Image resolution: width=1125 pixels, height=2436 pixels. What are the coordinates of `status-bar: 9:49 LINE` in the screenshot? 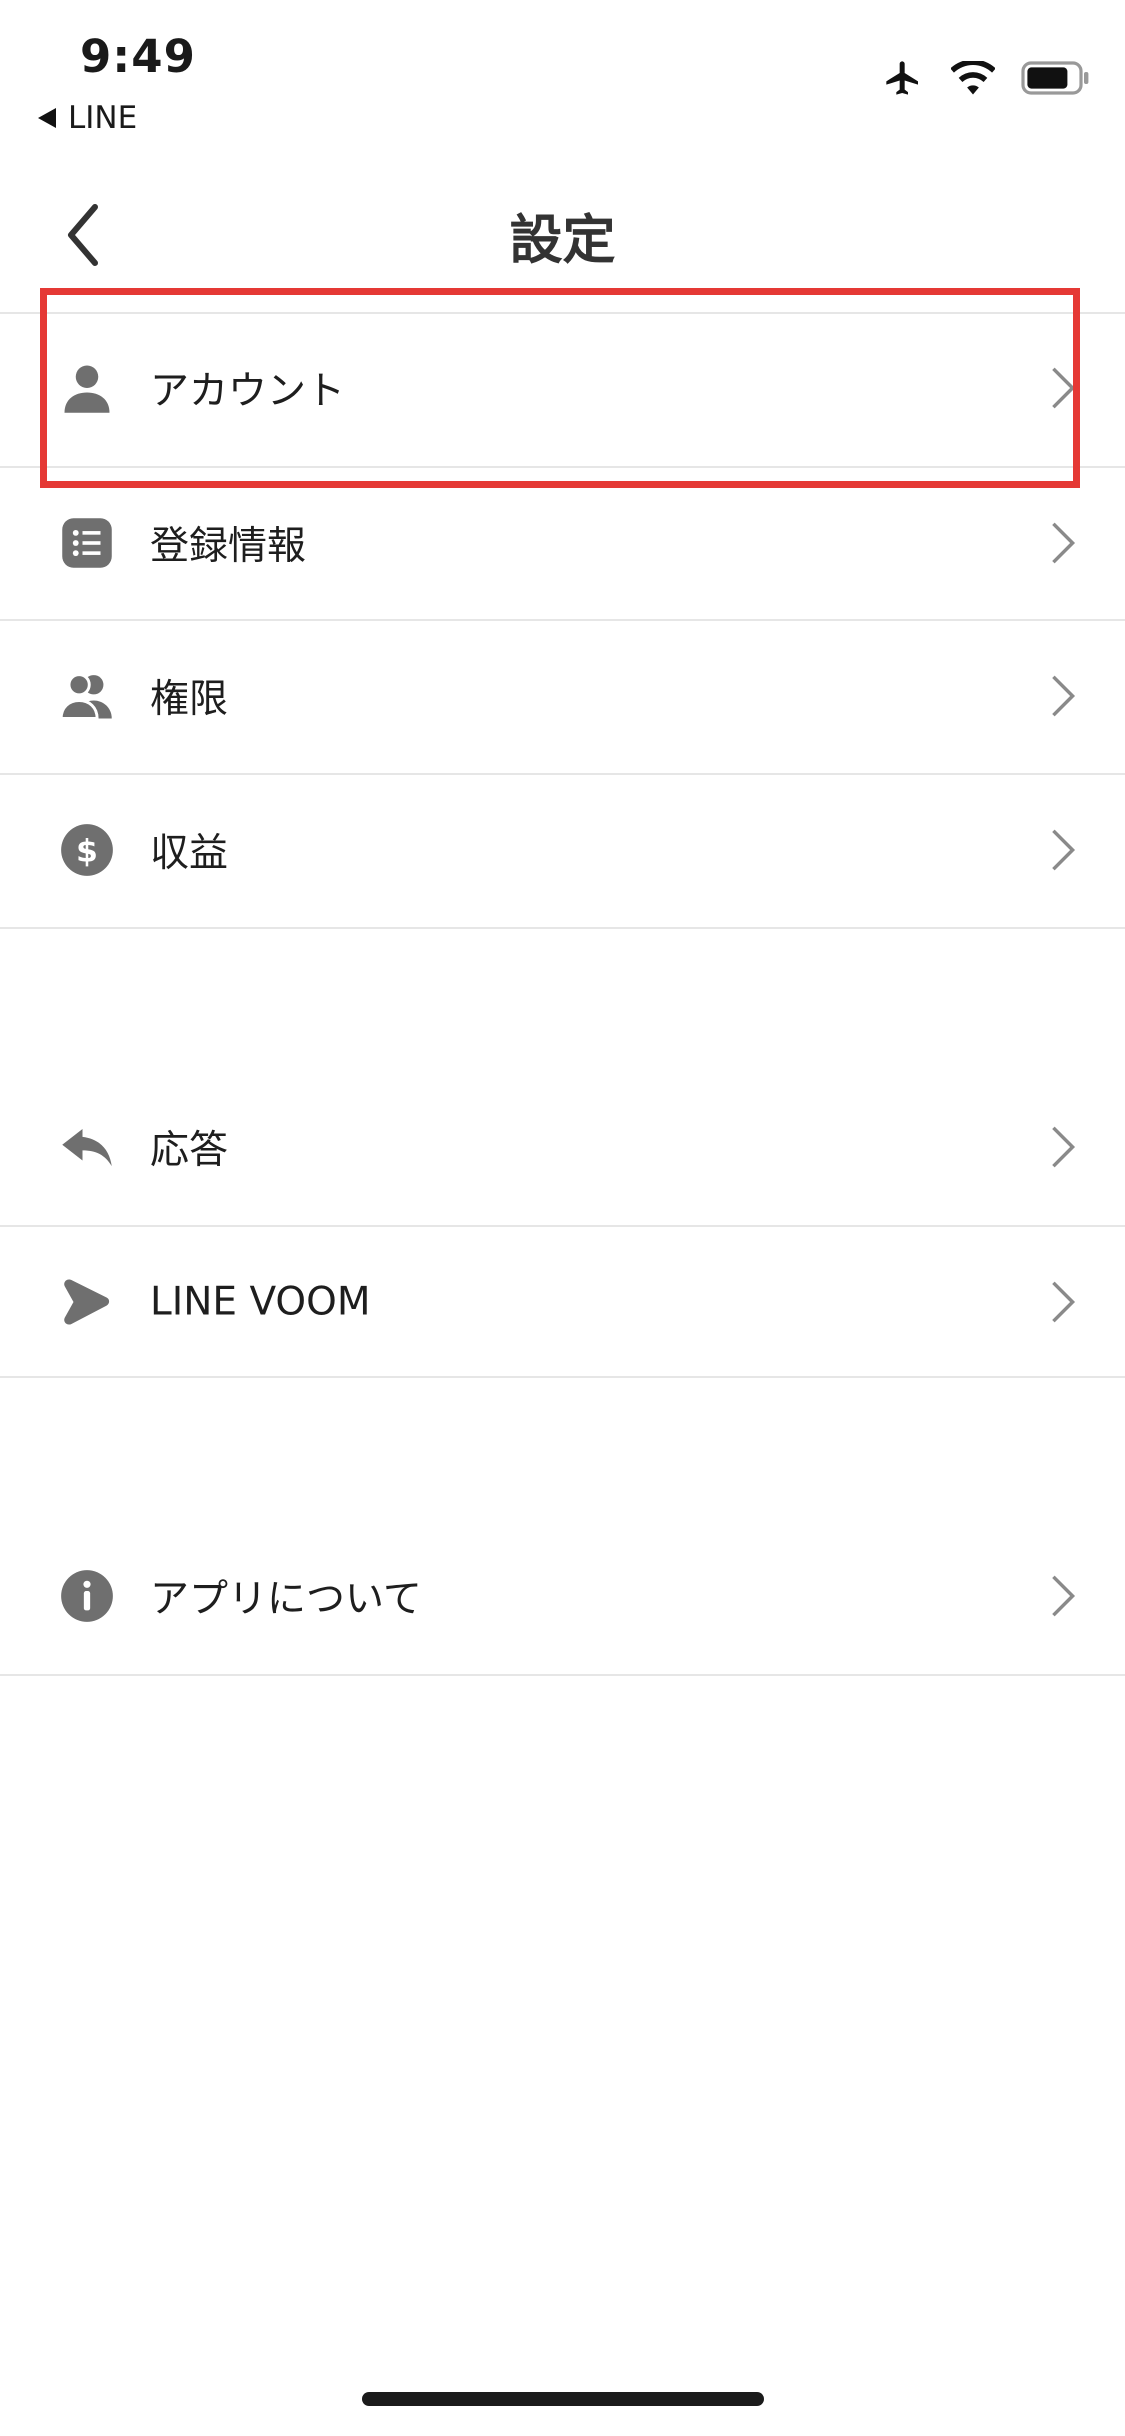 It's located at (562, 80).